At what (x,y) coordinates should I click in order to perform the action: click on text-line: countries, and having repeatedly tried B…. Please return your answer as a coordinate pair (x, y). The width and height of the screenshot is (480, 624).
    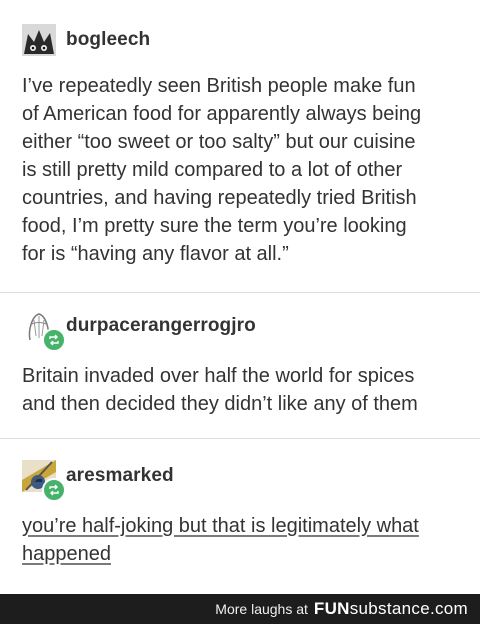
    Looking at the image, I should click on (219, 198).